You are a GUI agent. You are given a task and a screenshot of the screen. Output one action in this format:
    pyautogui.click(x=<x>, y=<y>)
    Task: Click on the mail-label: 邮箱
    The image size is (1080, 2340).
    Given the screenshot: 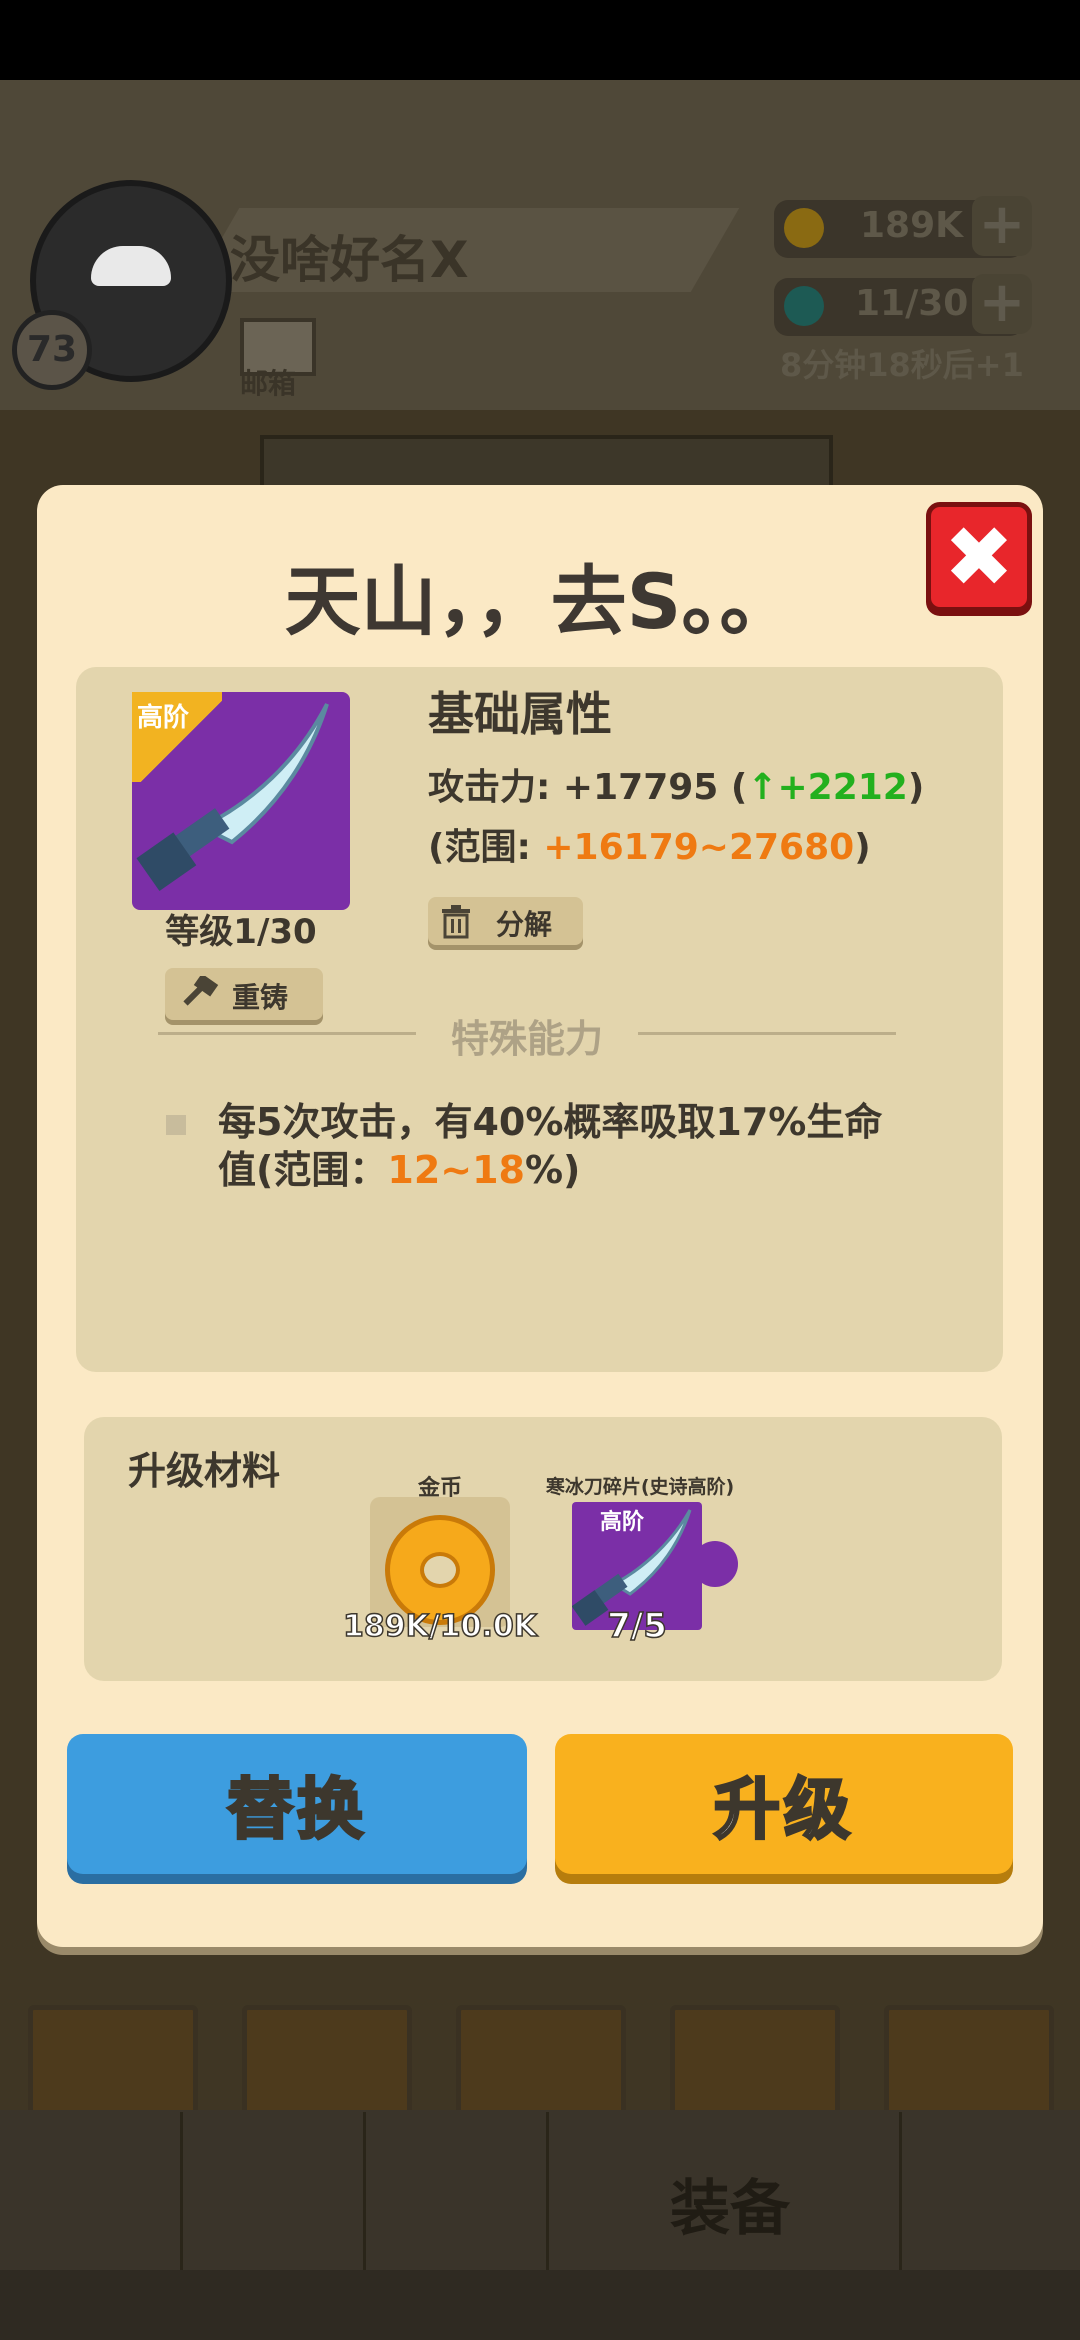 What is the action you would take?
    pyautogui.click(x=268, y=383)
    